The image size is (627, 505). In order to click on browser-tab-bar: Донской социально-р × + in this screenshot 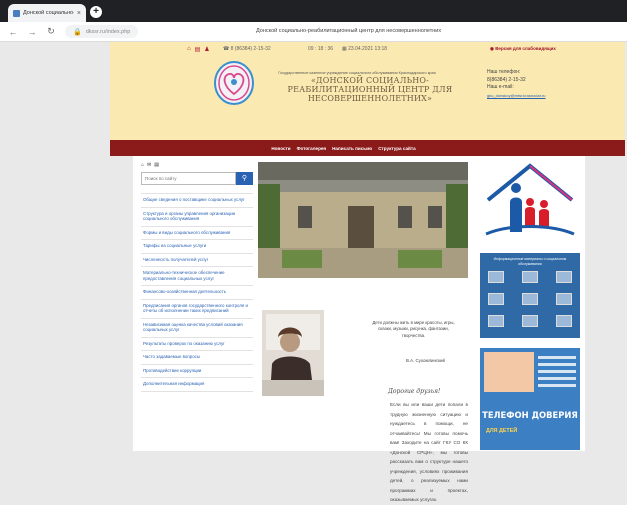, I will do `click(313, 11)`.